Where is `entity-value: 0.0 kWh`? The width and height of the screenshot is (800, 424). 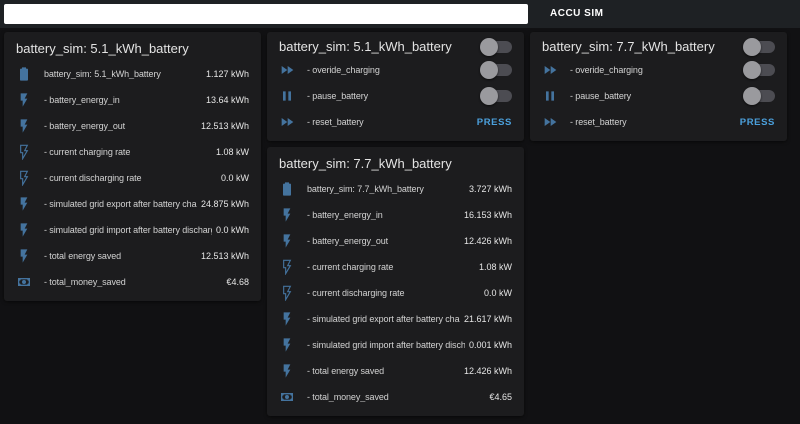
entity-value: 0.0 kWh is located at coordinates (232, 230).